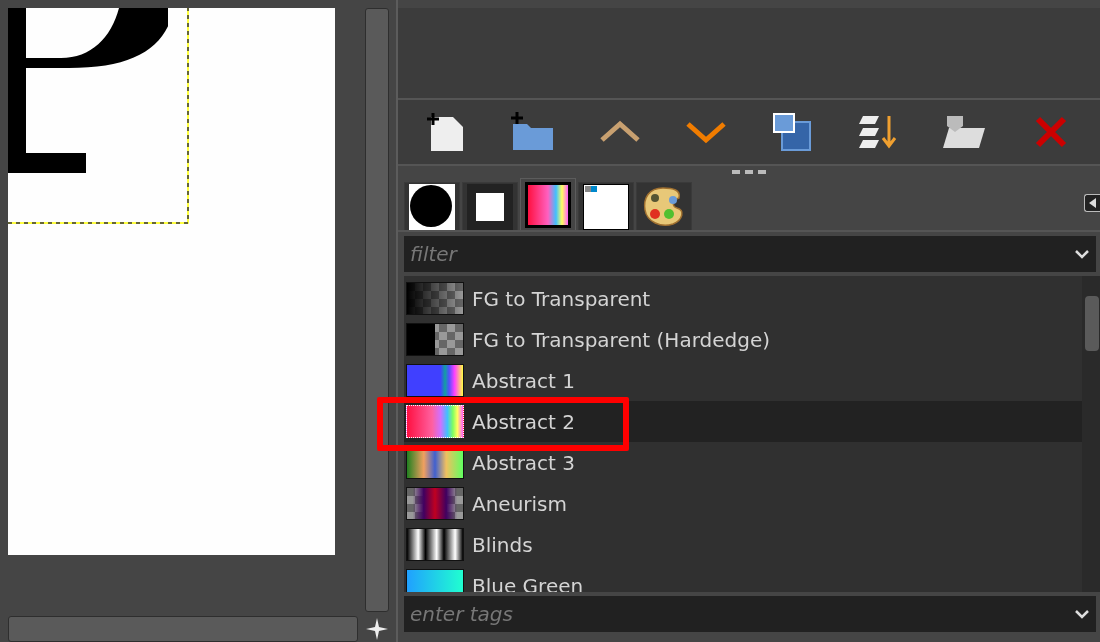  I want to click on gradient-name: Abstract 3, so click(524, 462).